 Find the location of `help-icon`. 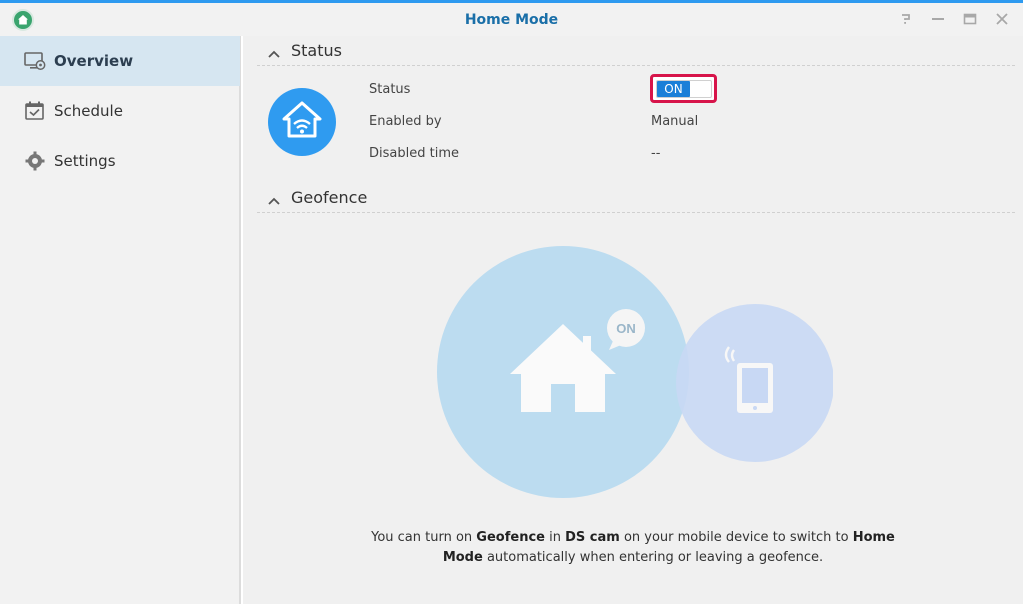

help-icon is located at coordinates (906, 19).